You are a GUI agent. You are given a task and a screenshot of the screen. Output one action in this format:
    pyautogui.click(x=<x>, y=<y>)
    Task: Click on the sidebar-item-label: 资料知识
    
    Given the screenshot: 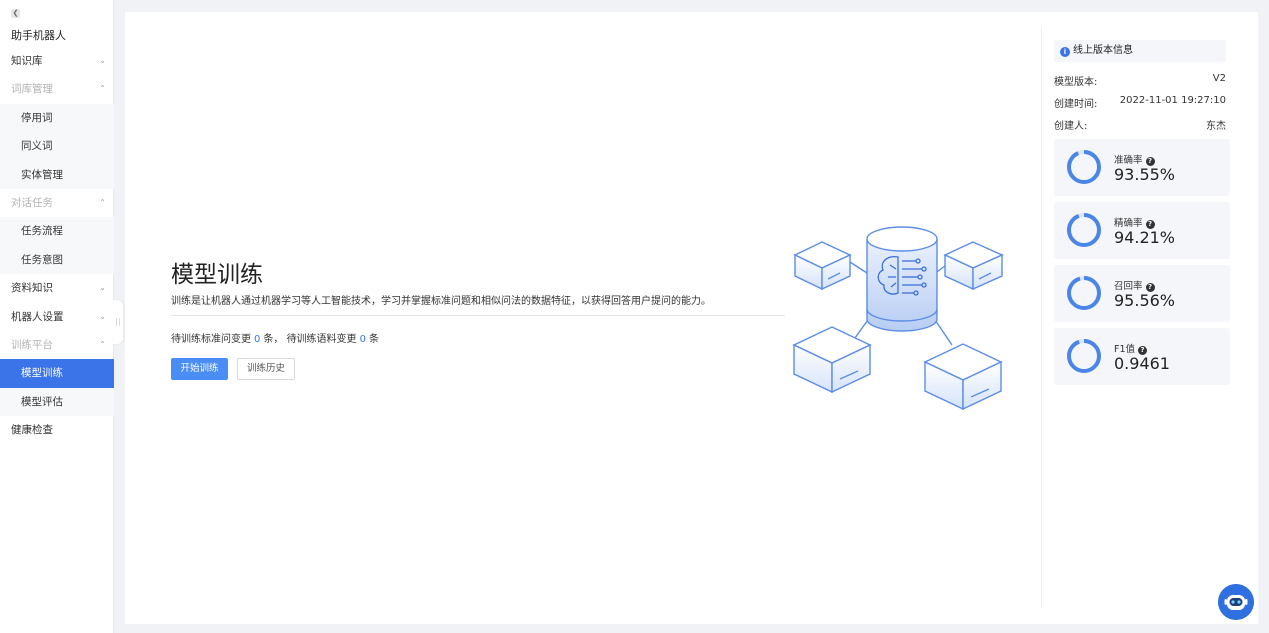 What is the action you would take?
    pyautogui.click(x=32, y=288)
    